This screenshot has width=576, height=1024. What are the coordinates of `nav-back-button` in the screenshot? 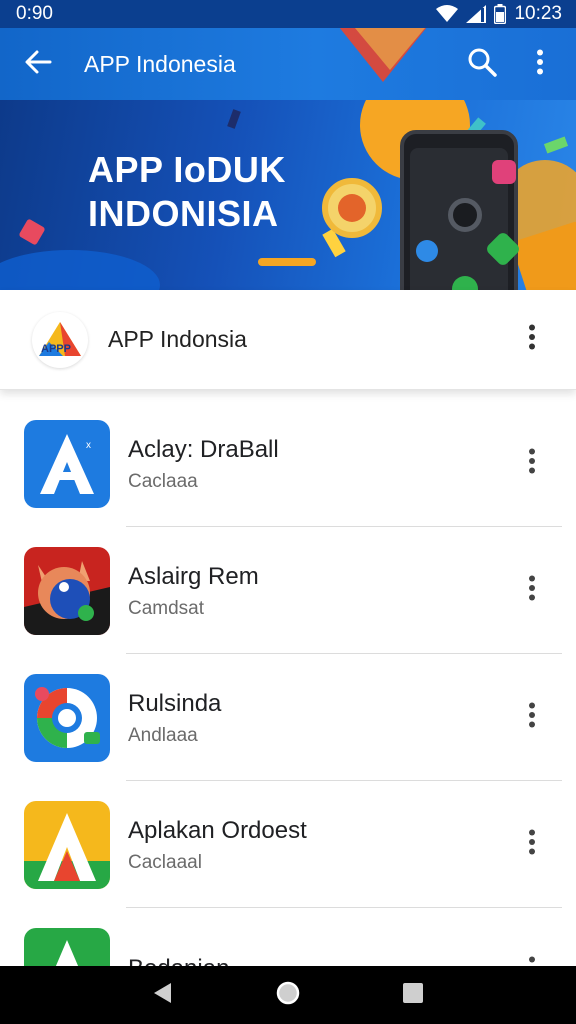 It's located at (163, 995).